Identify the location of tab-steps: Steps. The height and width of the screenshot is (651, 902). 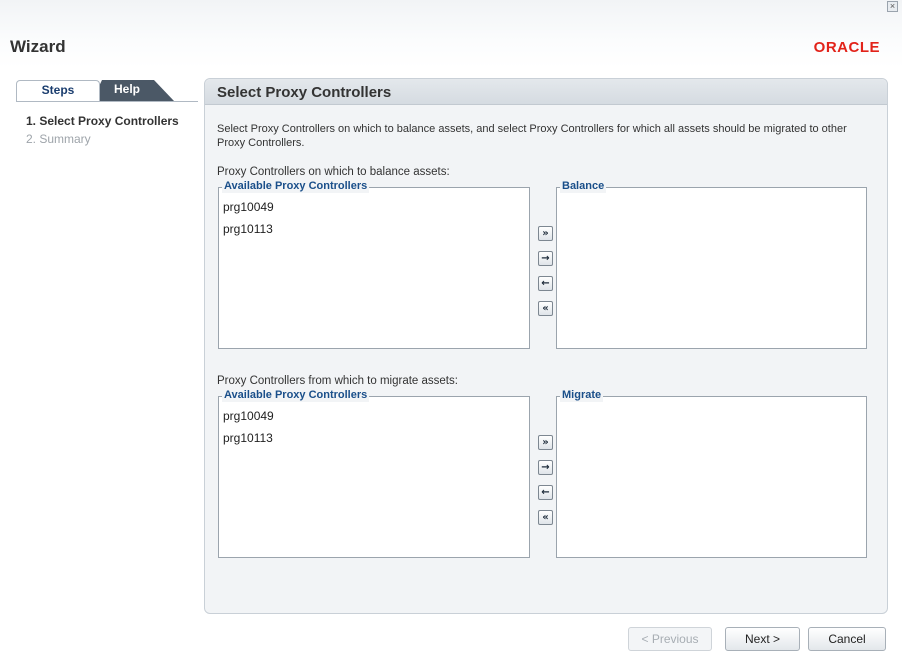
(58, 90).